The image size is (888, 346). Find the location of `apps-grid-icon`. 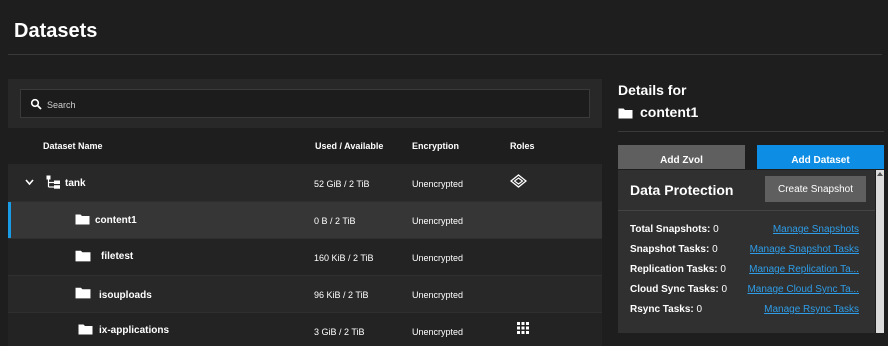

apps-grid-icon is located at coordinates (523, 328).